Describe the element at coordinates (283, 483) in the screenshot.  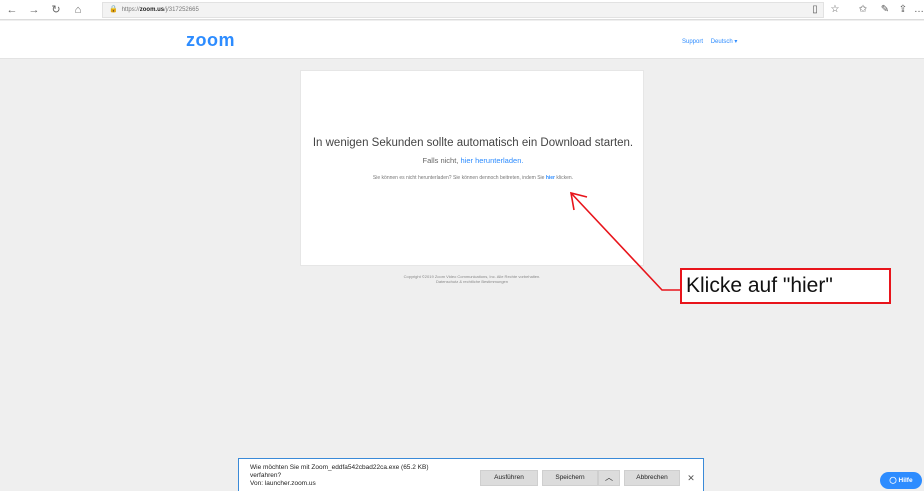
I see `download-source: Von: launcher.zoom.us` at that location.